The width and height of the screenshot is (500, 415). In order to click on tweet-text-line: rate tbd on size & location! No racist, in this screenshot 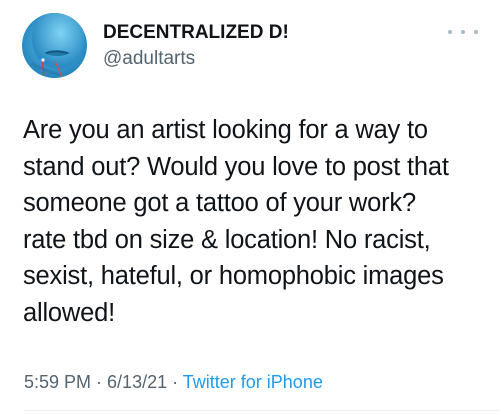, I will do `click(227, 239)`.